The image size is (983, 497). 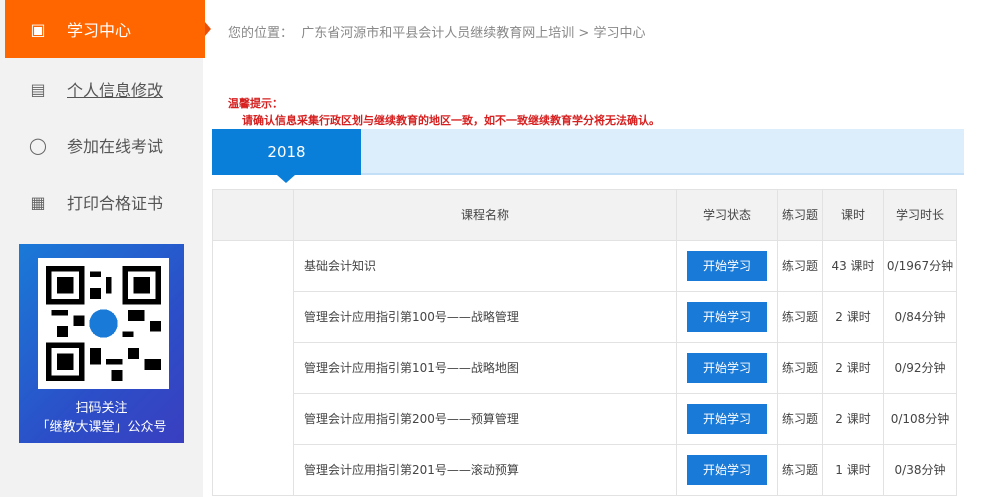 I want to click on study-duration: 0/92分钟, so click(x=920, y=368).